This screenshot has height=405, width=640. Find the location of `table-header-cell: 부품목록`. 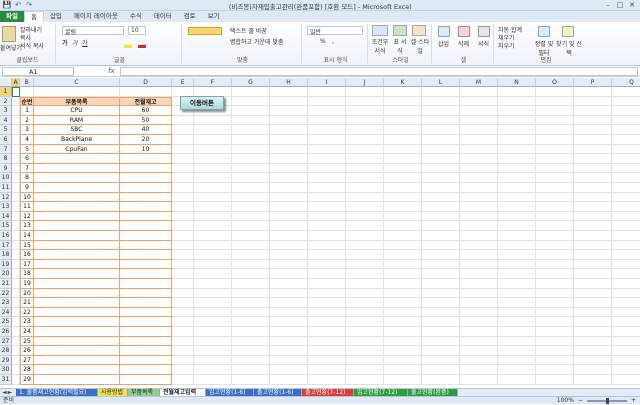

table-header-cell: 부품목록 is located at coordinates (77, 101).